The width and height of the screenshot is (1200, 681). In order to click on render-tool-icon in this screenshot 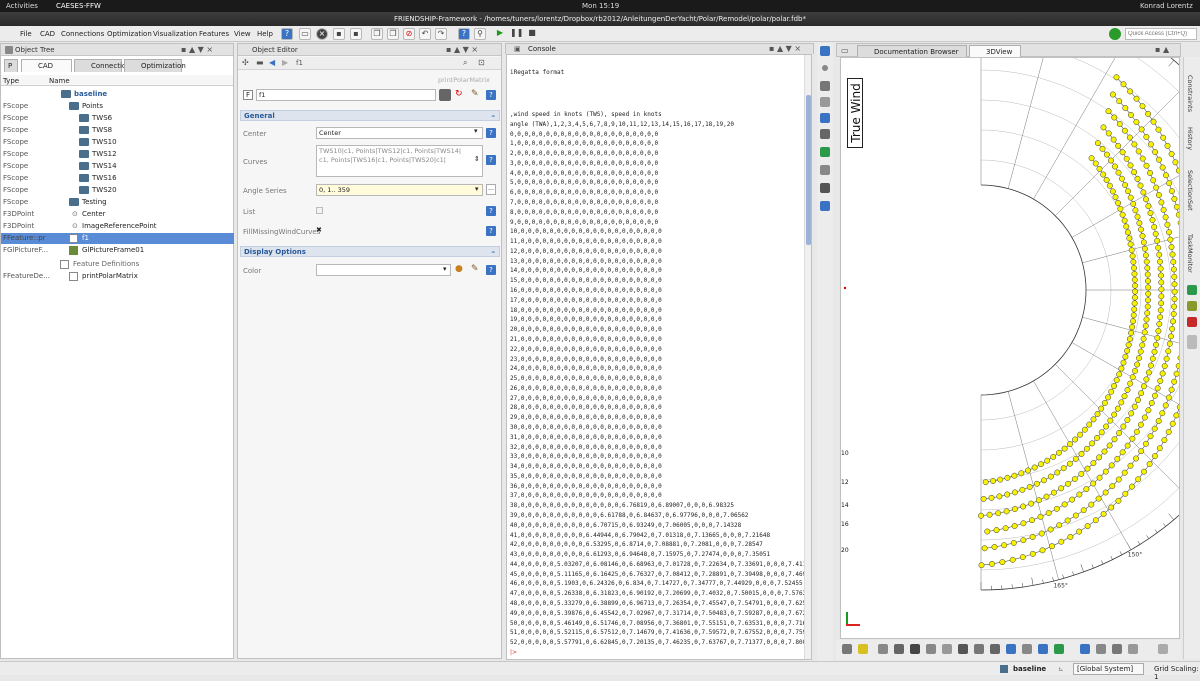, I will do `click(825, 188)`.